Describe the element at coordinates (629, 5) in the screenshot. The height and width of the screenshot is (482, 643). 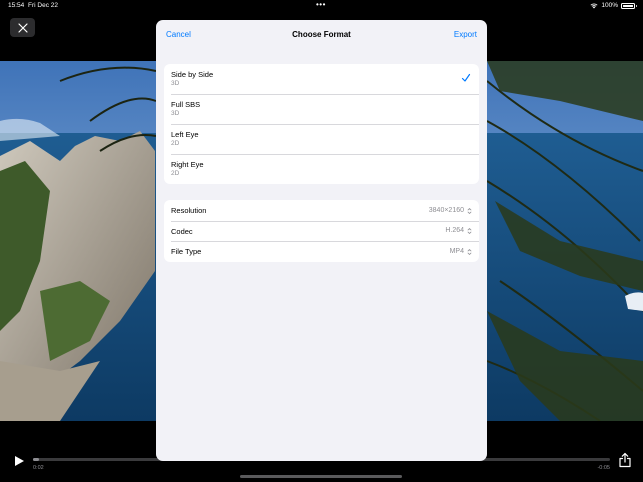
I see `battery-icon` at that location.